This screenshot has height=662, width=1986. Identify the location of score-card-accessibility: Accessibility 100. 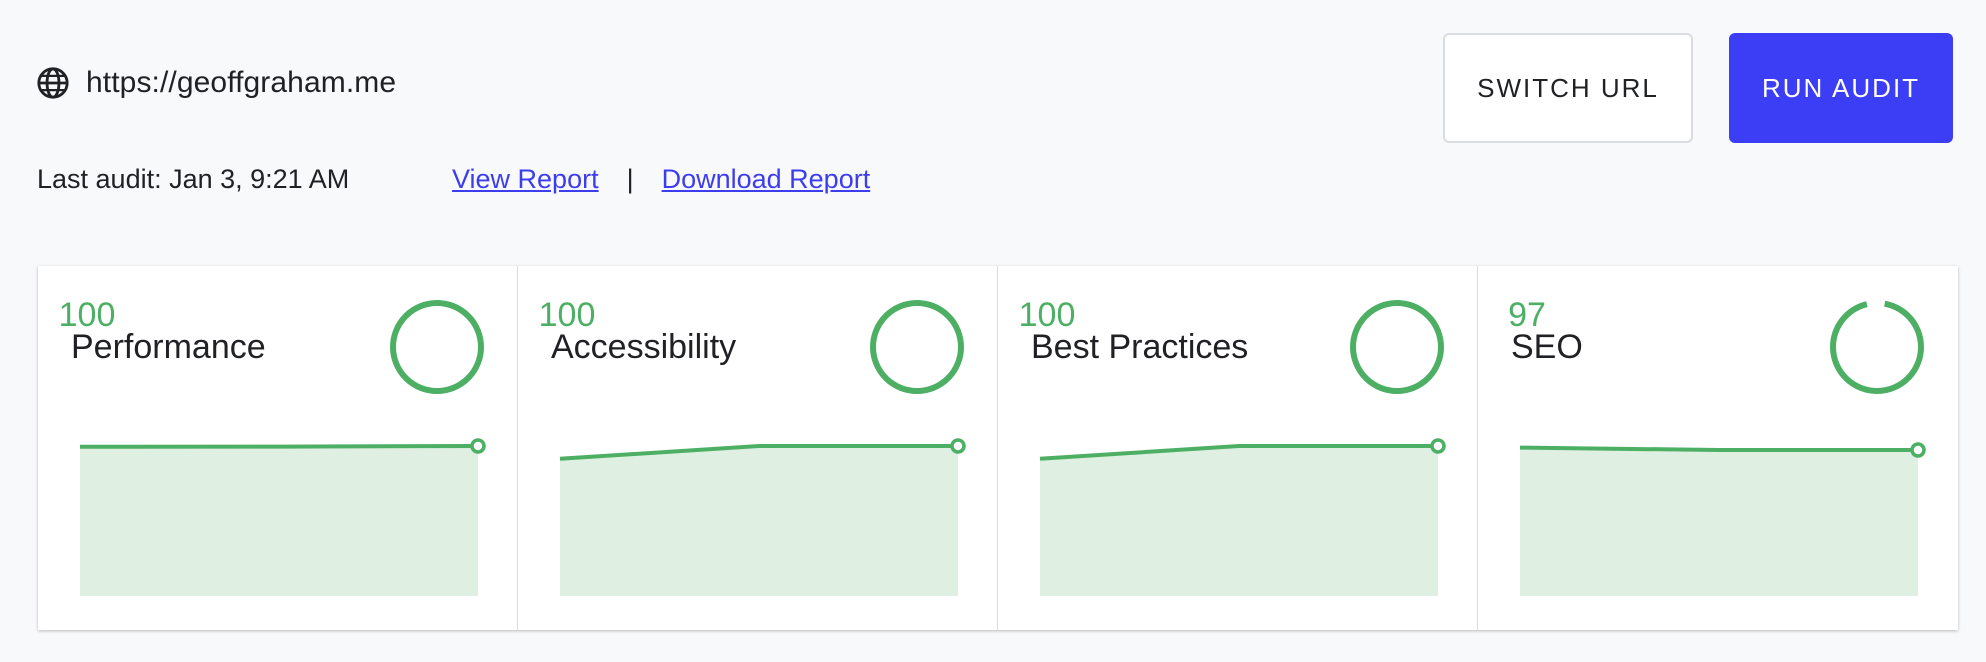
(758, 448).